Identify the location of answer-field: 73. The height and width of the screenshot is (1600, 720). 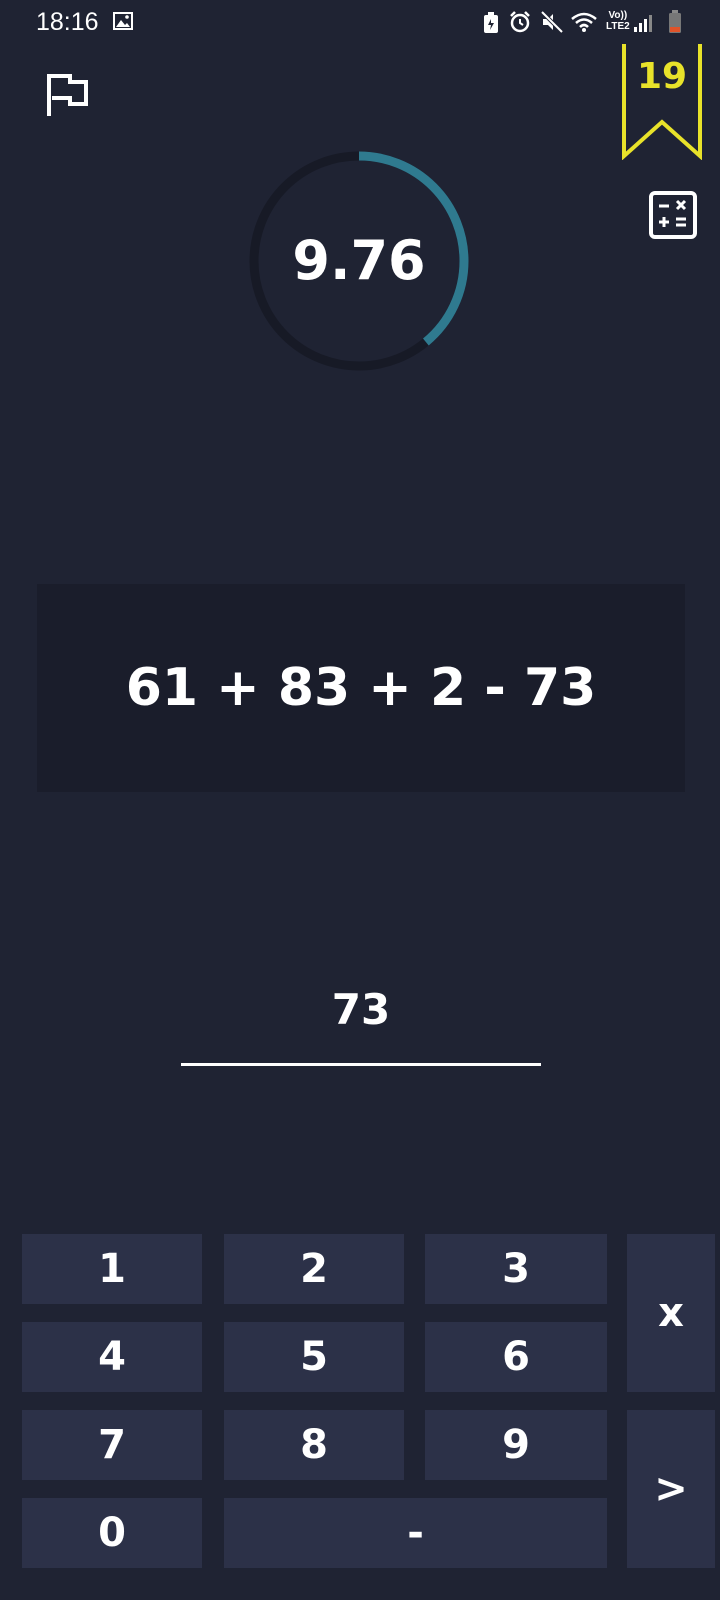
(361, 1025).